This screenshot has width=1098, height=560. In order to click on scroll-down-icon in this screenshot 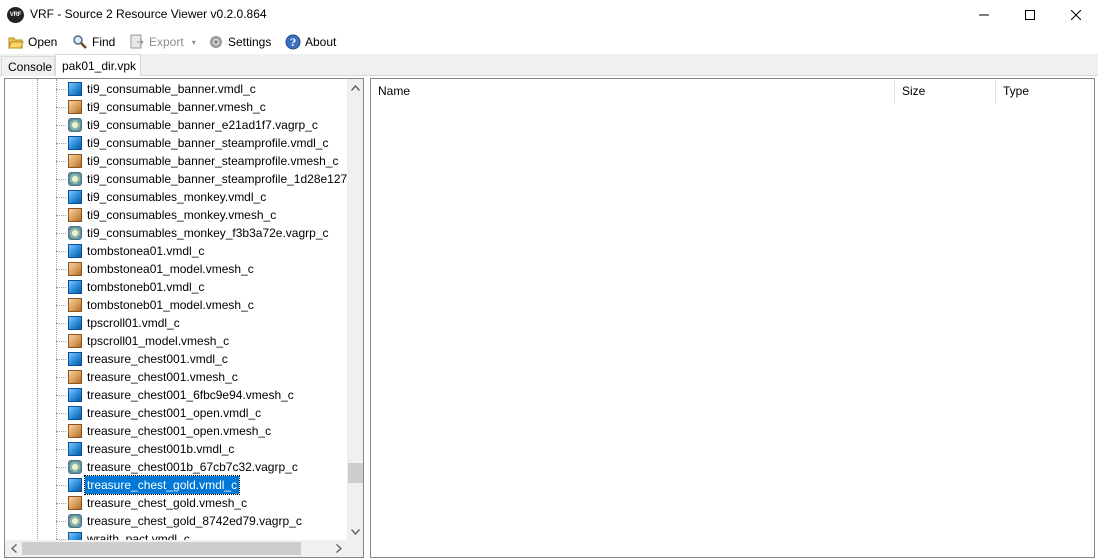, I will do `click(355, 531)`.